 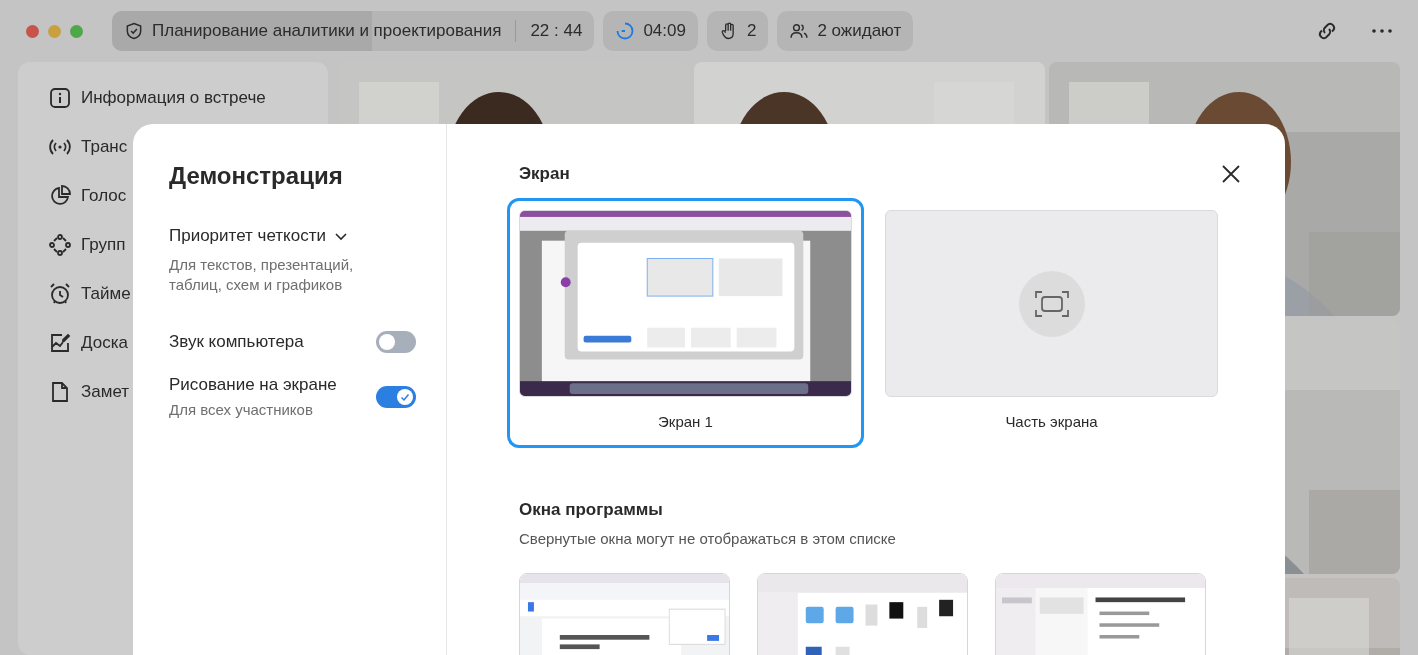 What do you see at coordinates (104, 196) in the screenshot?
I see `sidebar-item: Голос` at bounding box center [104, 196].